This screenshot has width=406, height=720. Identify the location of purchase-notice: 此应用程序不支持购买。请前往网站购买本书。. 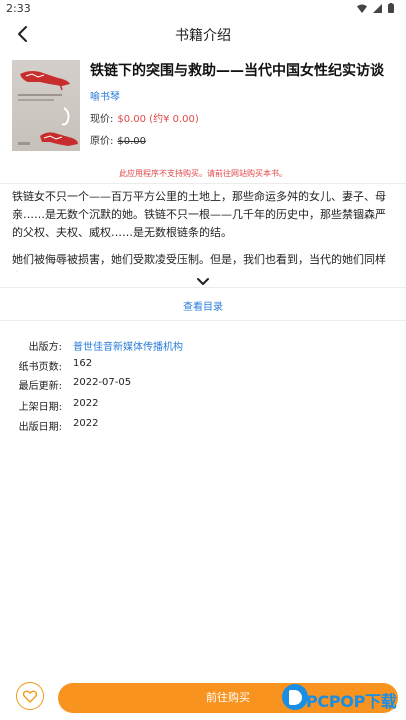
(203, 173).